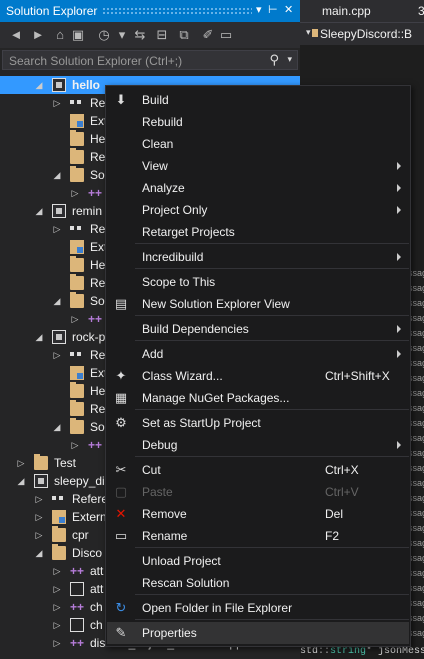 The image size is (424, 659). What do you see at coordinates (184, 35) in the screenshot?
I see `show-all-files-icon: ⧉` at bounding box center [184, 35].